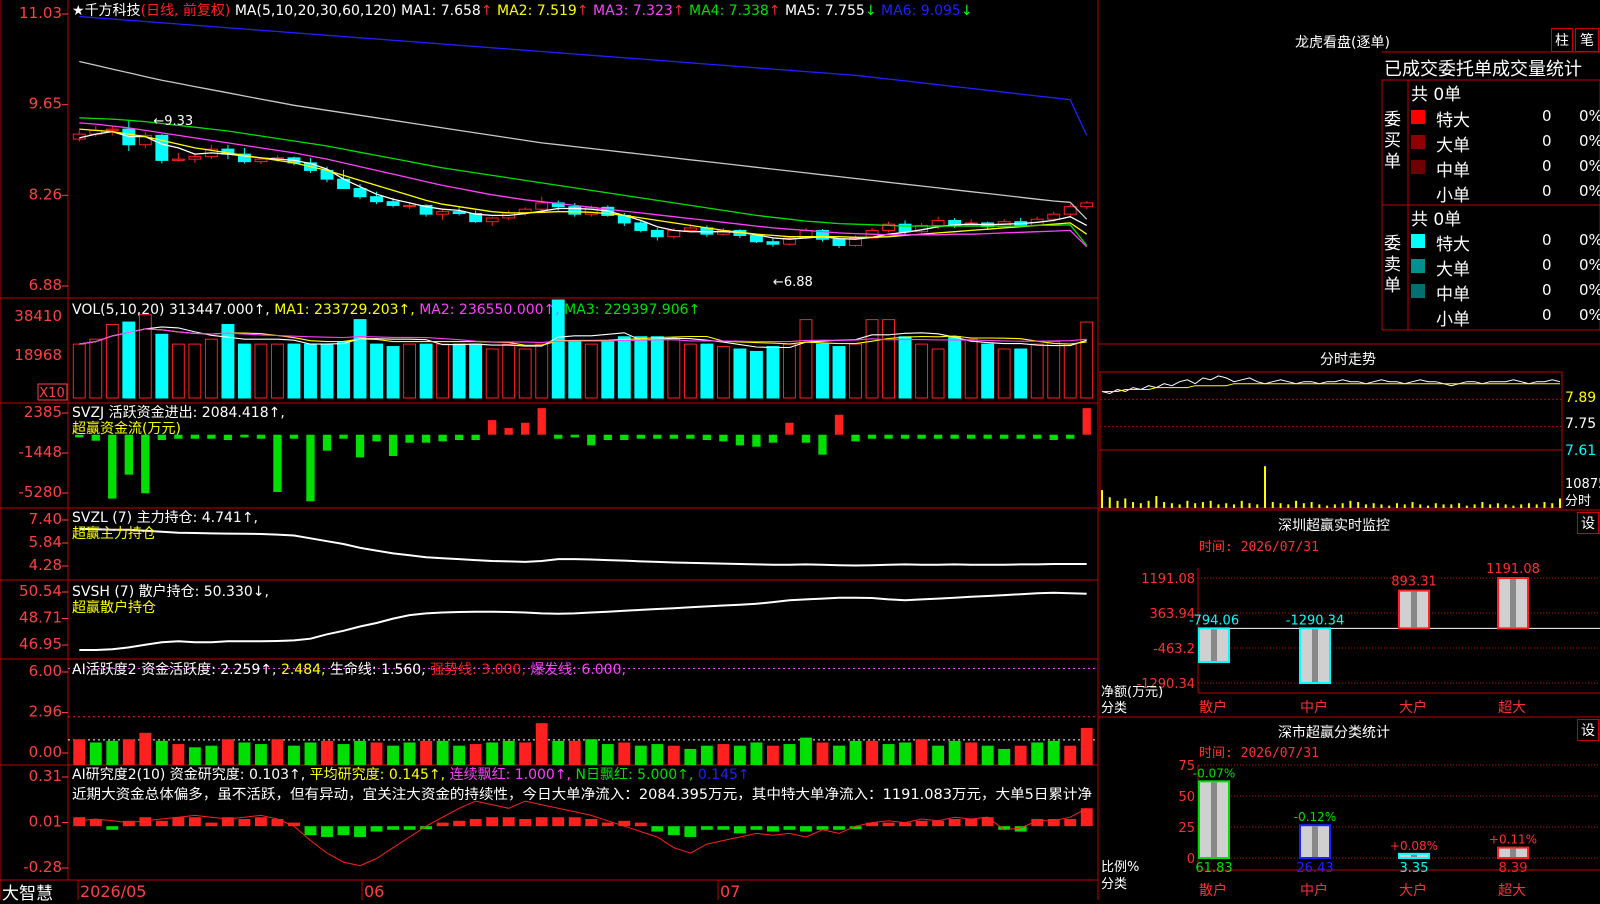  Describe the element at coordinates (40, 591) in the screenshot. I see `y-tick-label: 50.54` at that location.